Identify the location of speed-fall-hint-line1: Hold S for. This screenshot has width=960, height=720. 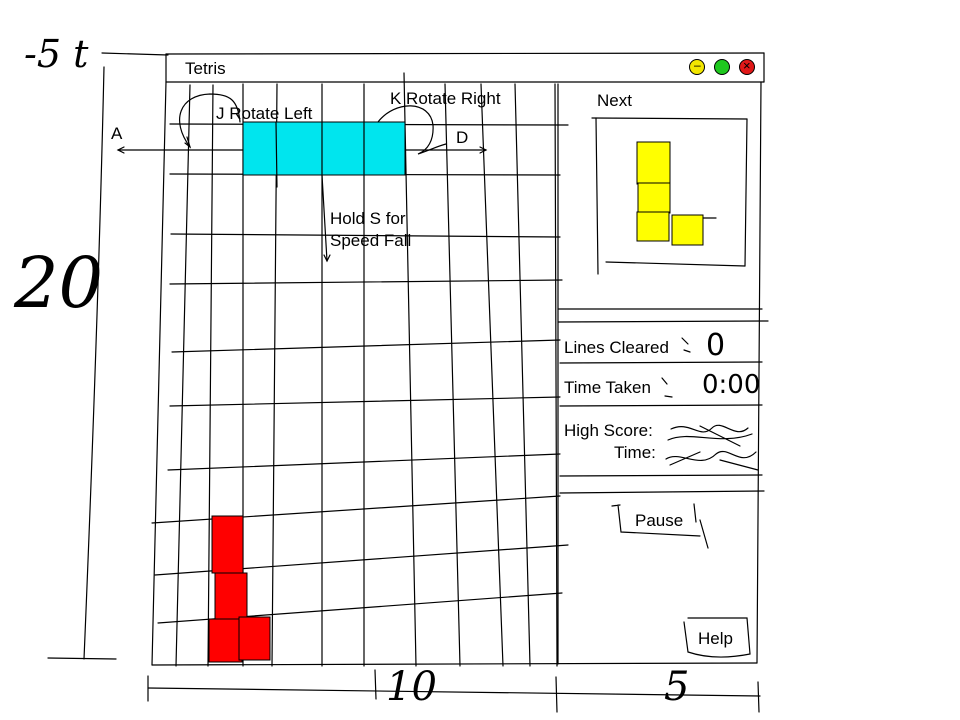
(368, 218).